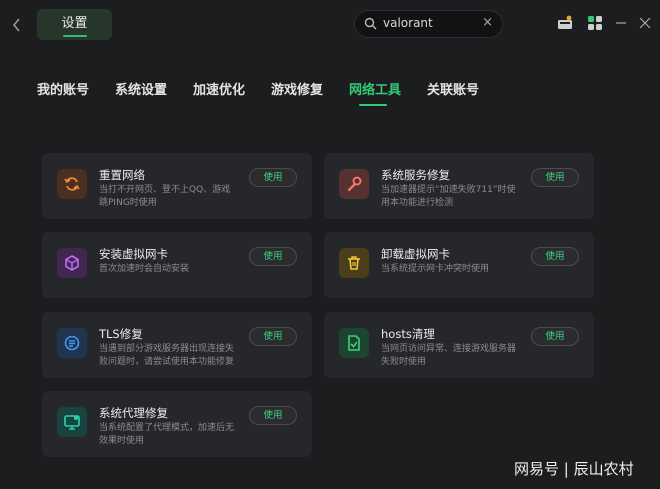  I want to click on tls-icon, so click(72, 343).